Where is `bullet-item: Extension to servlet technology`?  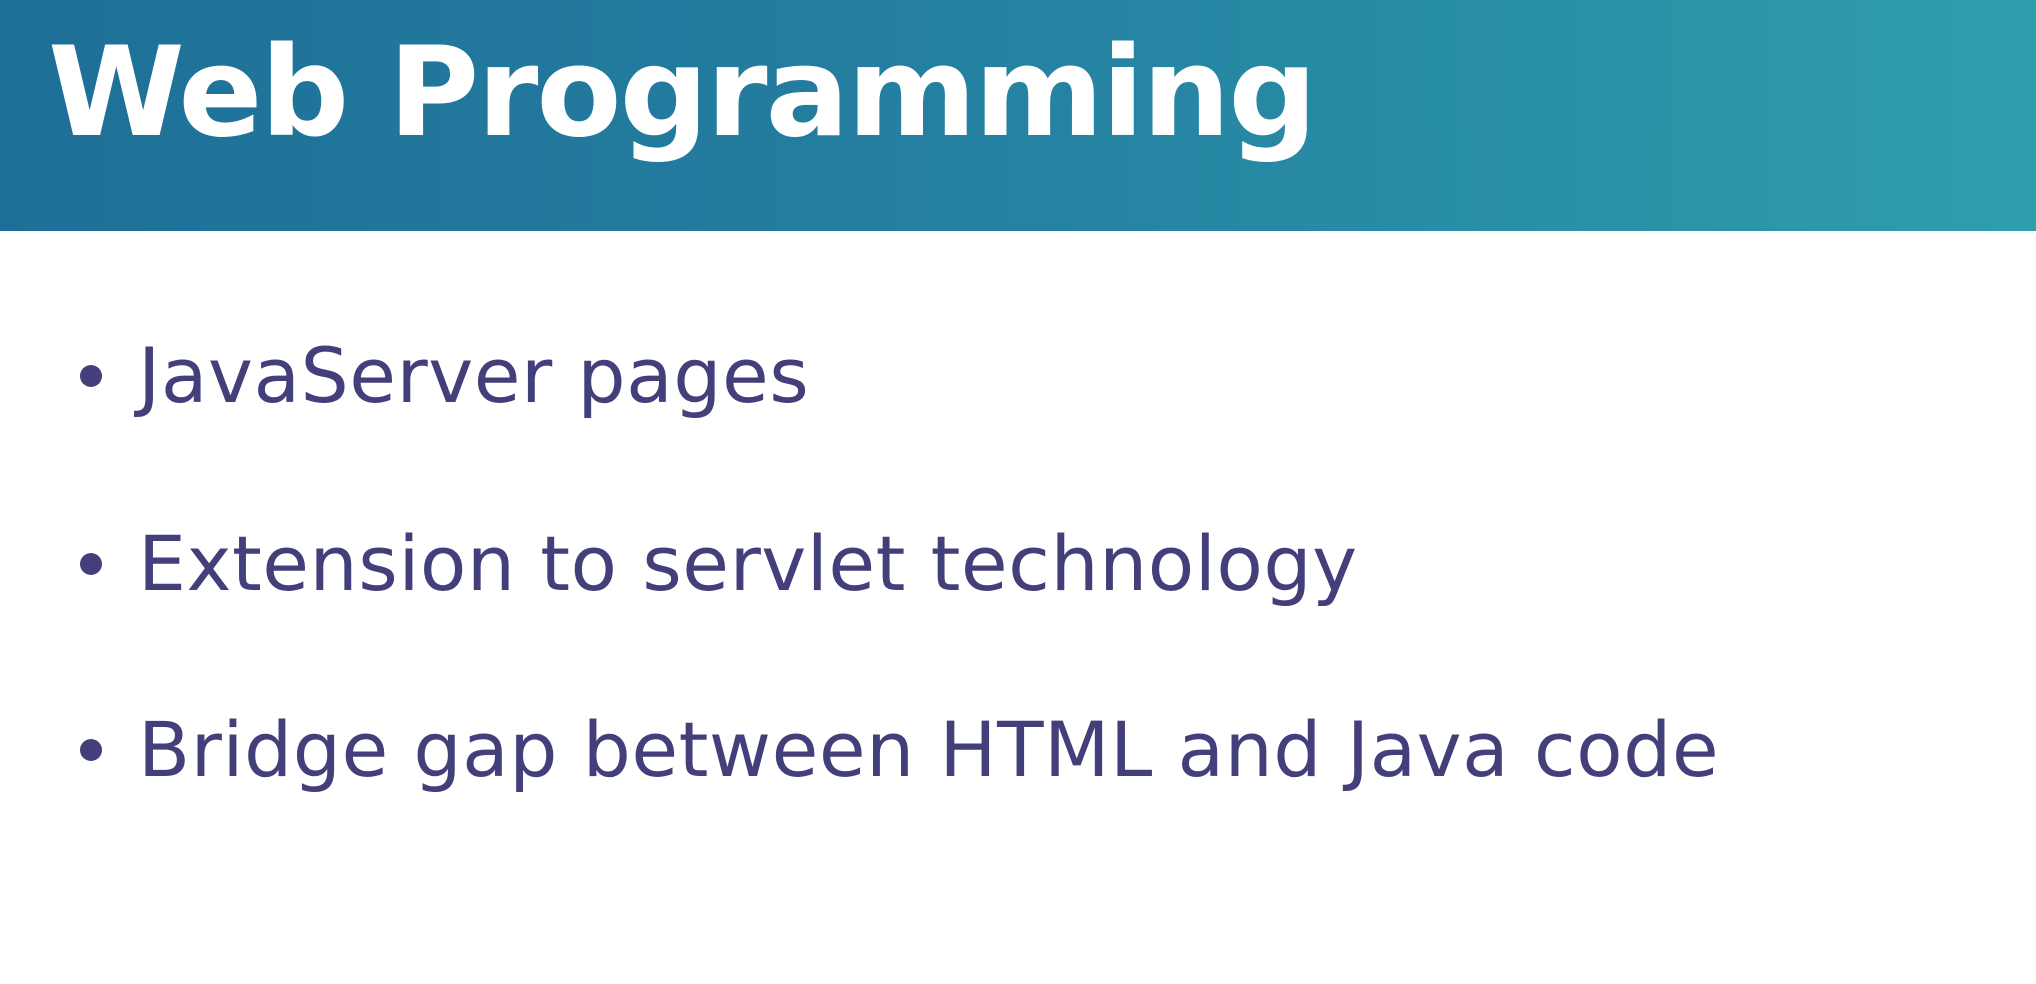 bullet-item: Extension to servlet technology is located at coordinates (719, 564).